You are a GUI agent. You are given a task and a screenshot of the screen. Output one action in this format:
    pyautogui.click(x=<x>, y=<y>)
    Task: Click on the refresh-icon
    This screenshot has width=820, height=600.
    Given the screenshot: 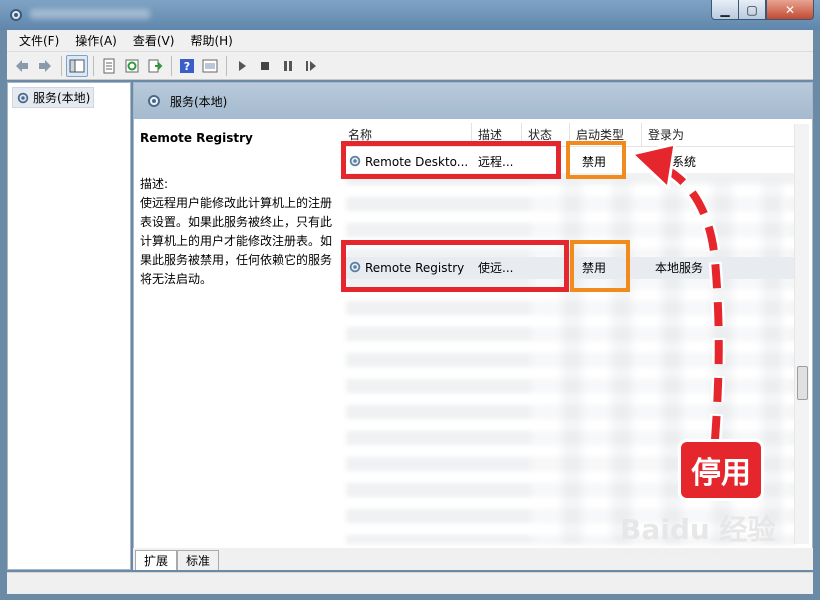 What is the action you would take?
    pyautogui.click(x=132, y=65)
    